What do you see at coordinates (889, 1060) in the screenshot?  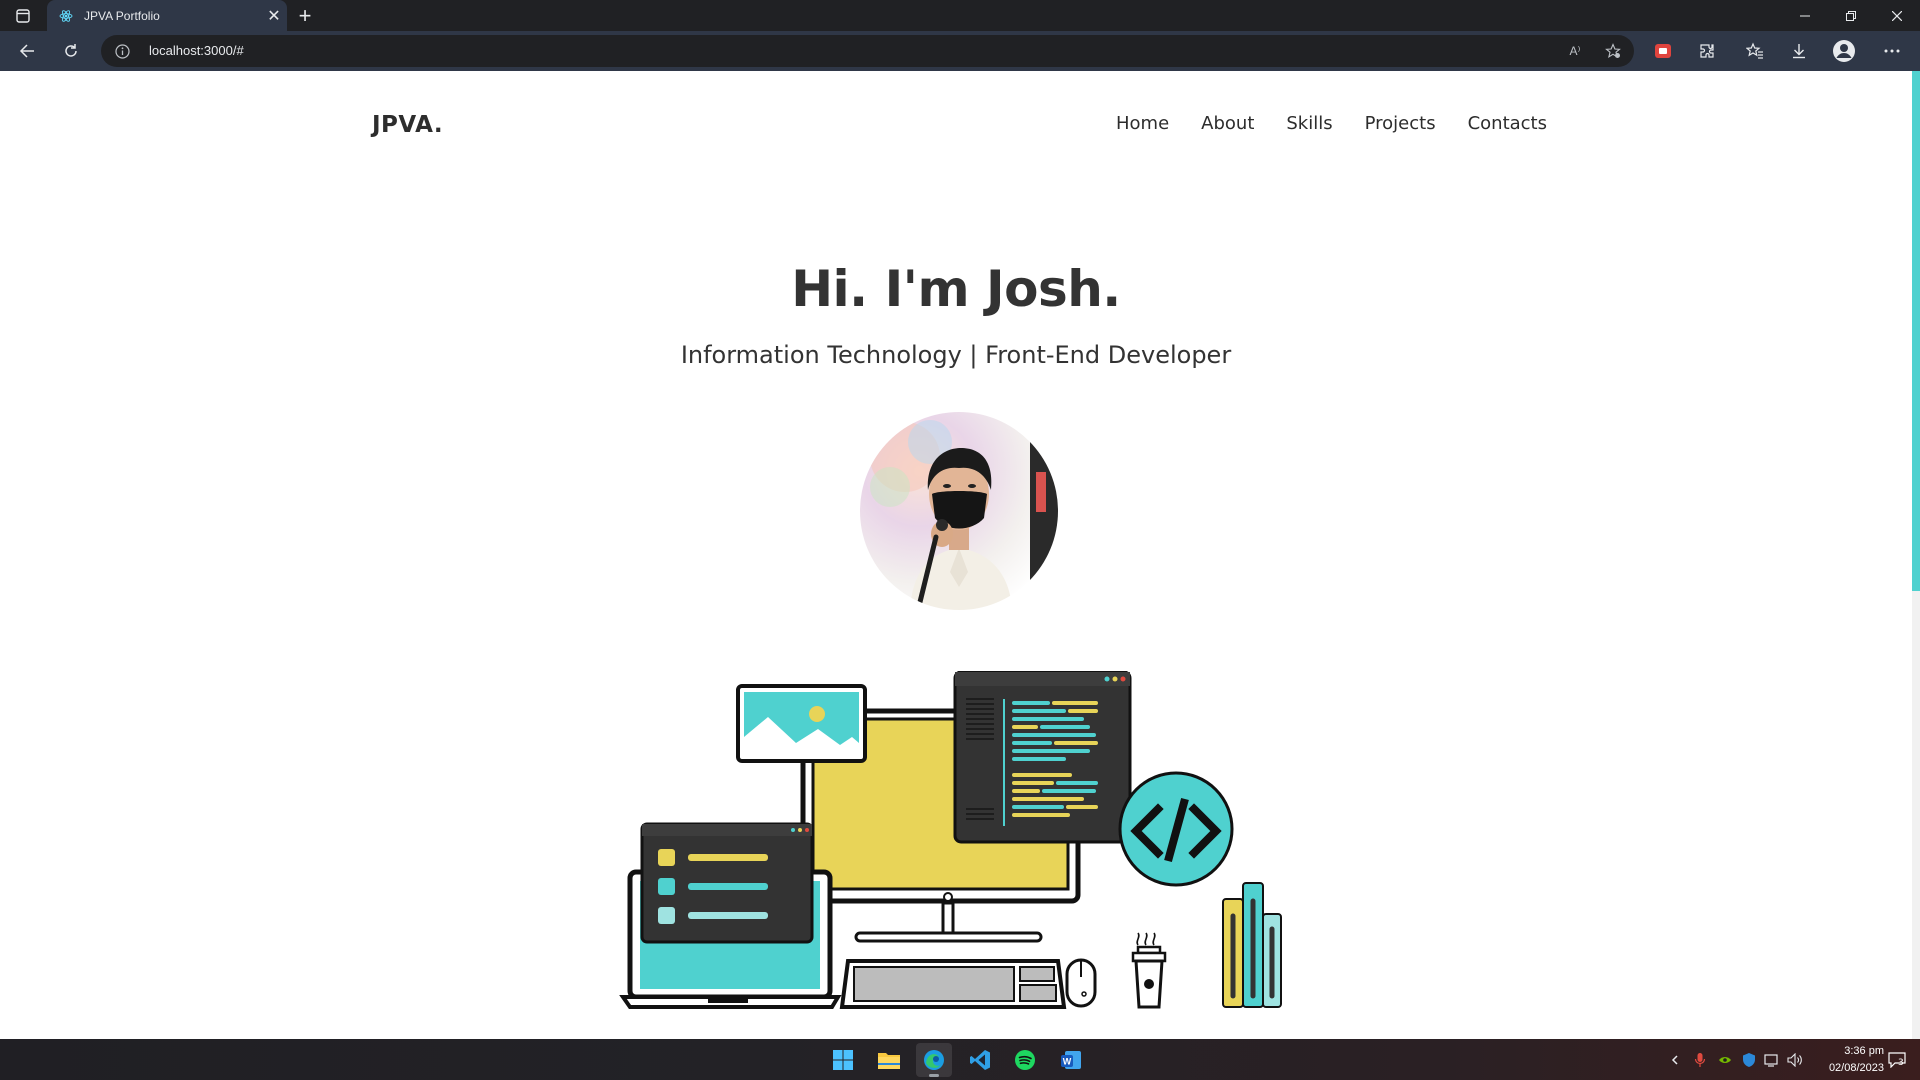 I see `file-explorer-icon` at bounding box center [889, 1060].